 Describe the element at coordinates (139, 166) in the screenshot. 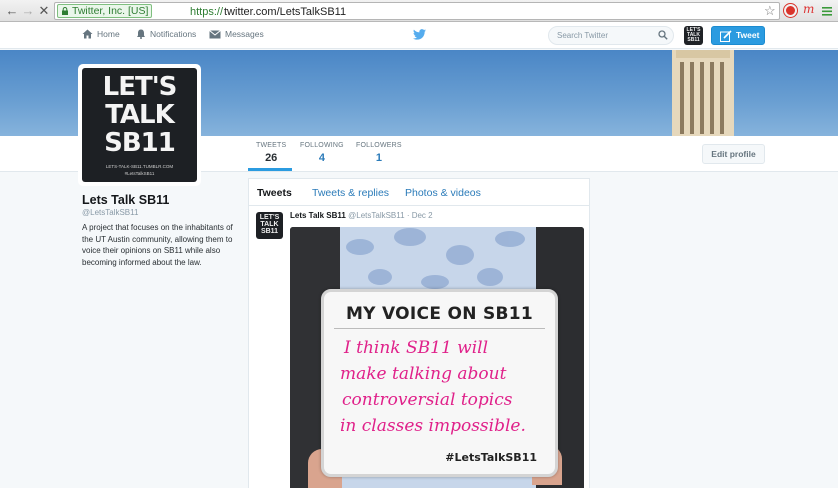

I see `avatar-url-text: LETS-TALK-SB11.TUMBLR.COM` at that location.